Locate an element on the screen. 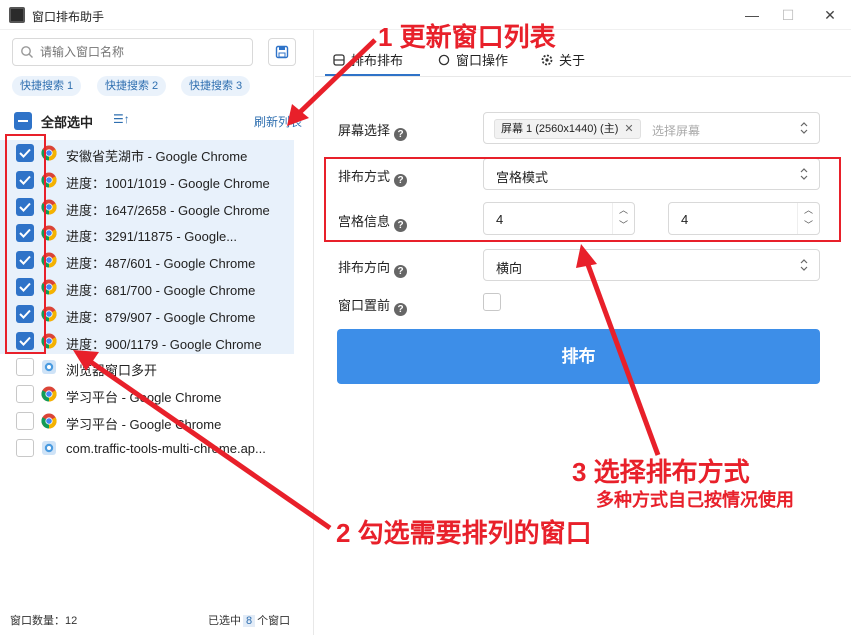 Image resolution: width=851 pixels, height=635 pixels. save-icon is located at coordinates (282, 52).